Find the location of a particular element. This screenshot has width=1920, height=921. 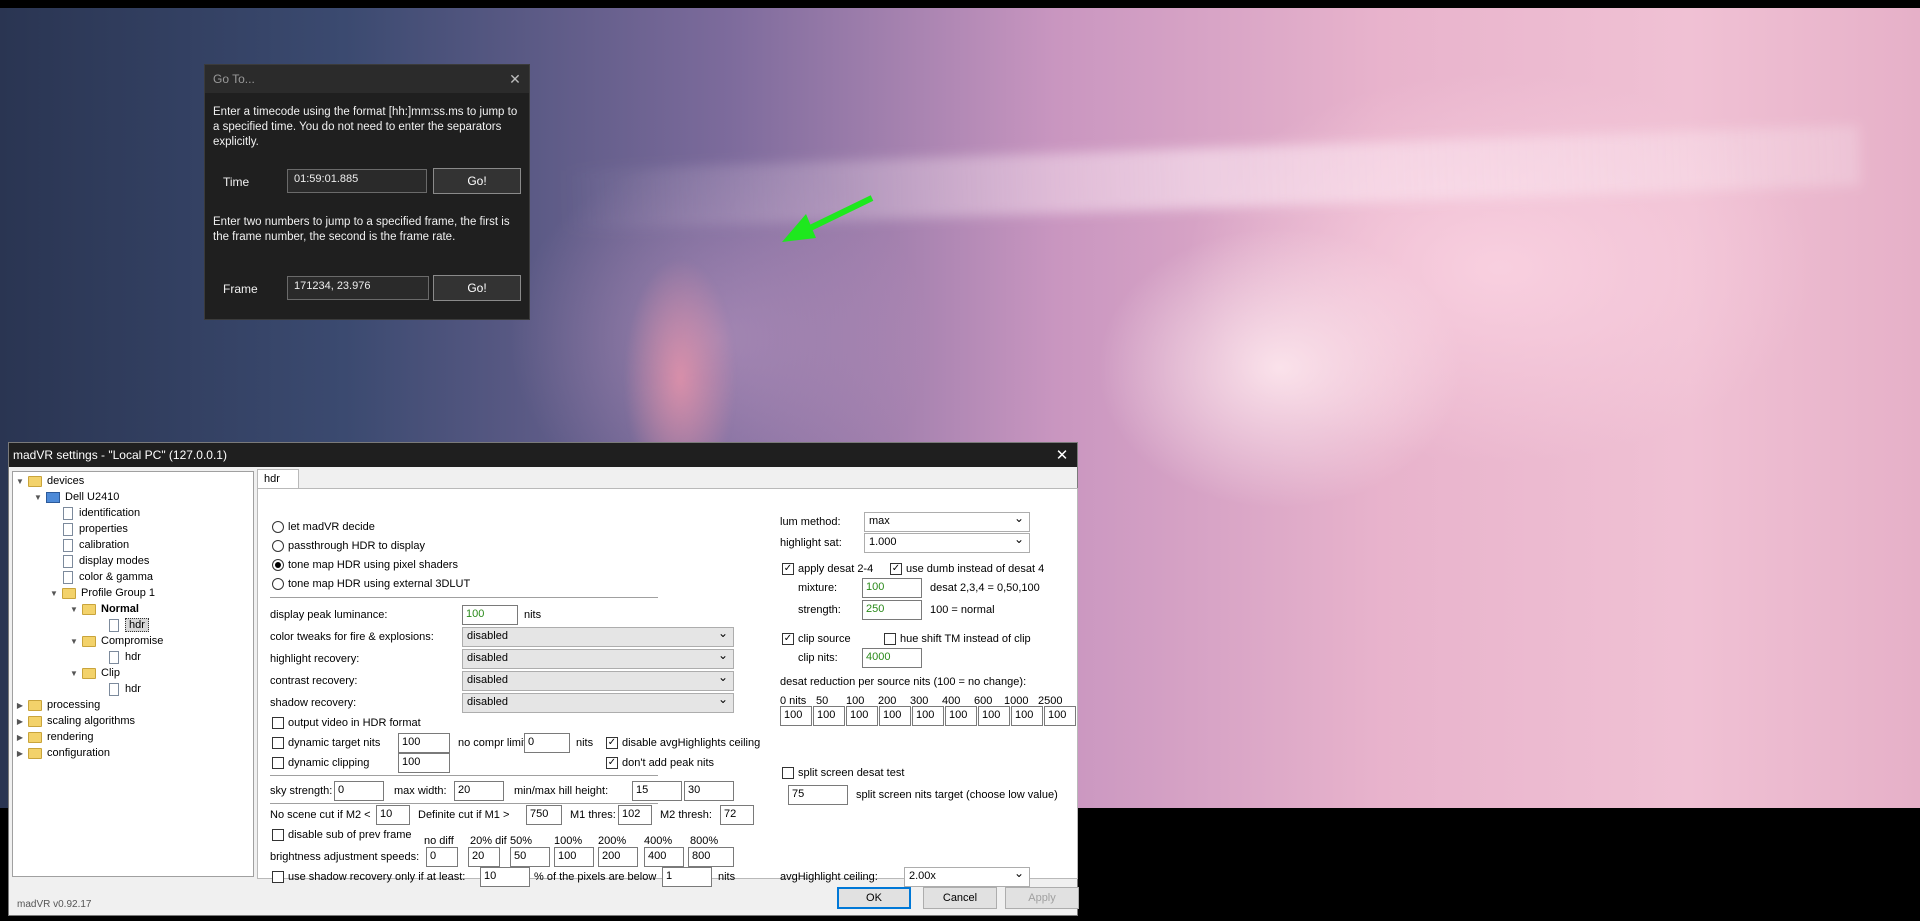

tree-item-normal: ▼ Normal is located at coordinates (104, 609).